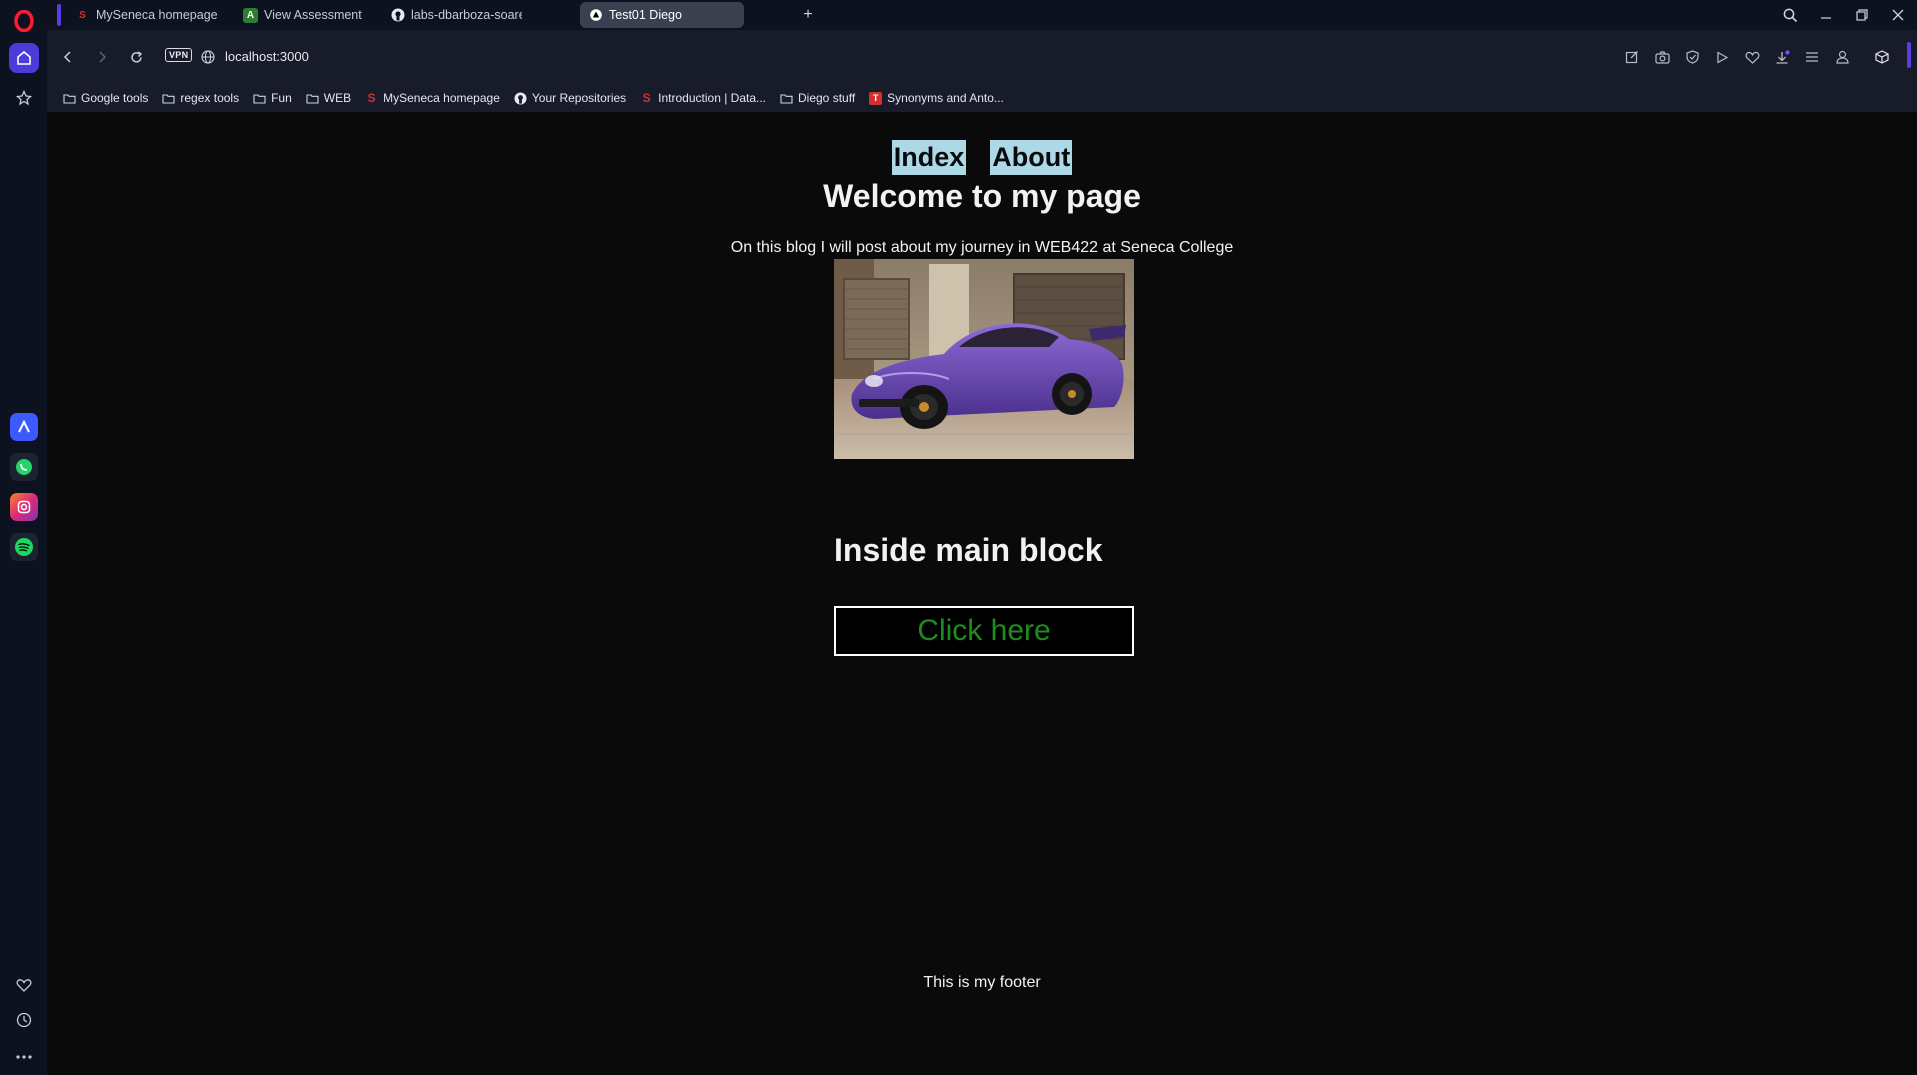  I want to click on extensions-cube-icon, so click(1882, 57).